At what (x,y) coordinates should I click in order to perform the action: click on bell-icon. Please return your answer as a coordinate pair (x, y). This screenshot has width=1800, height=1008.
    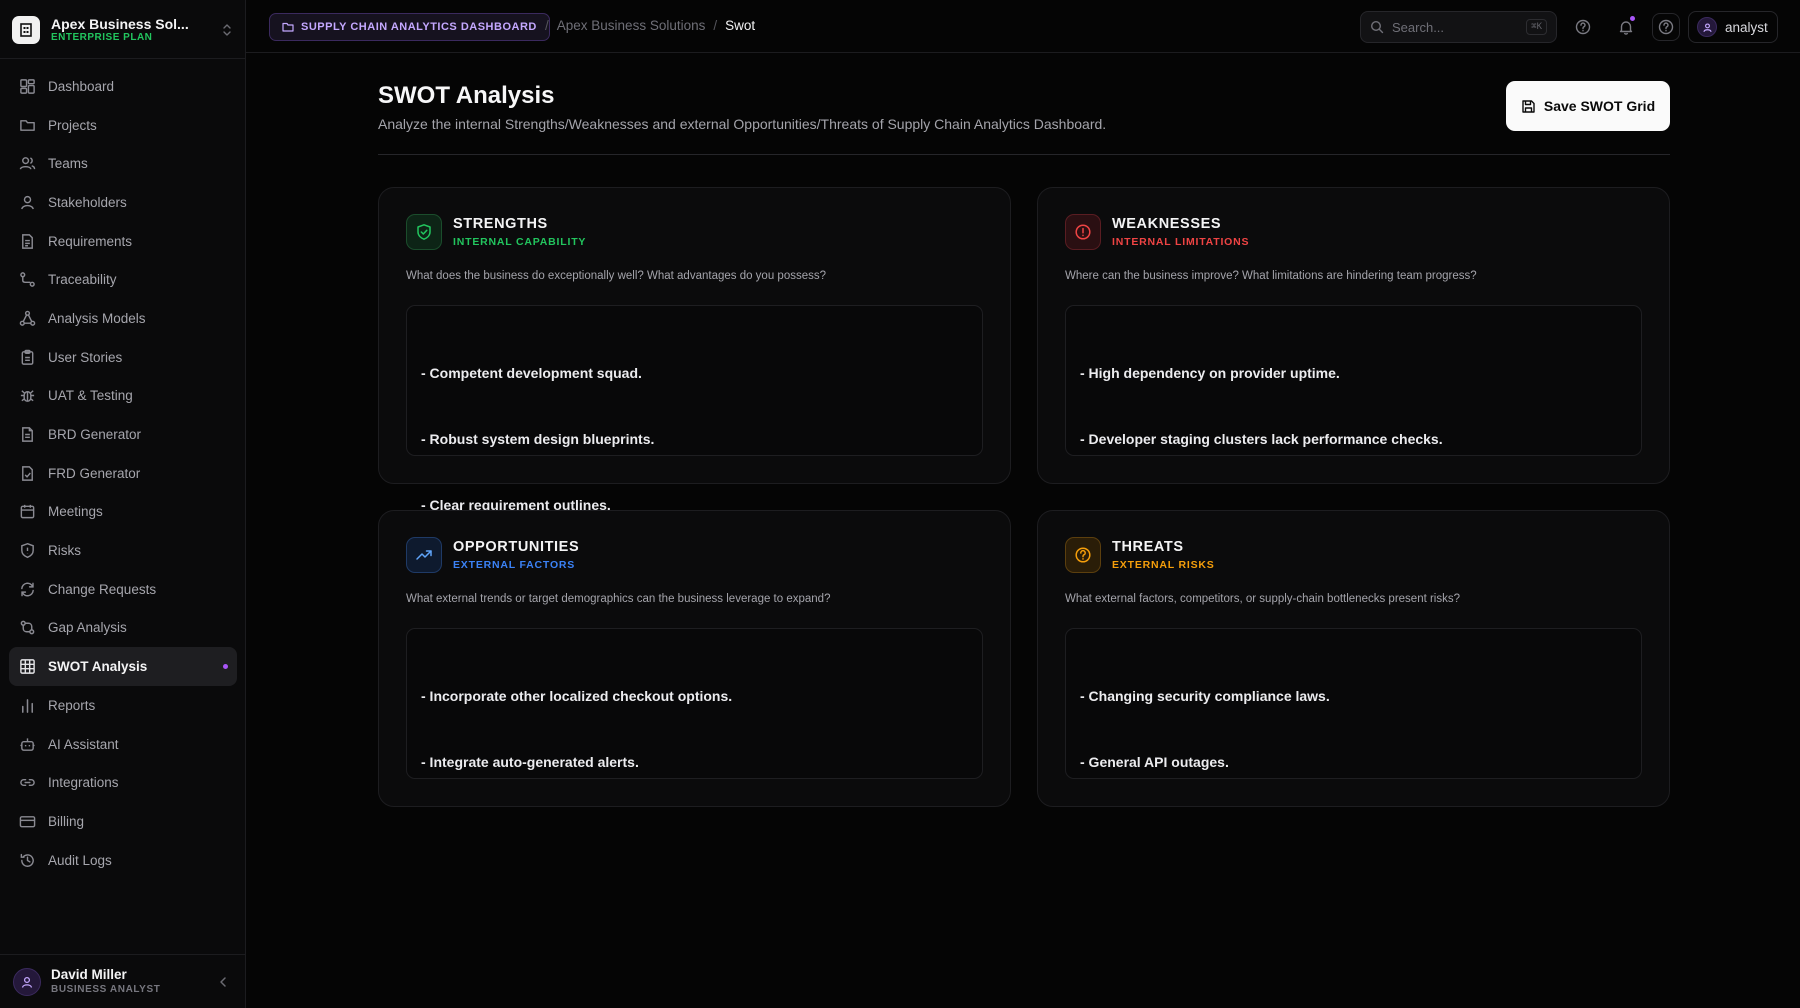
    Looking at the image, I should click on (1626, 28).